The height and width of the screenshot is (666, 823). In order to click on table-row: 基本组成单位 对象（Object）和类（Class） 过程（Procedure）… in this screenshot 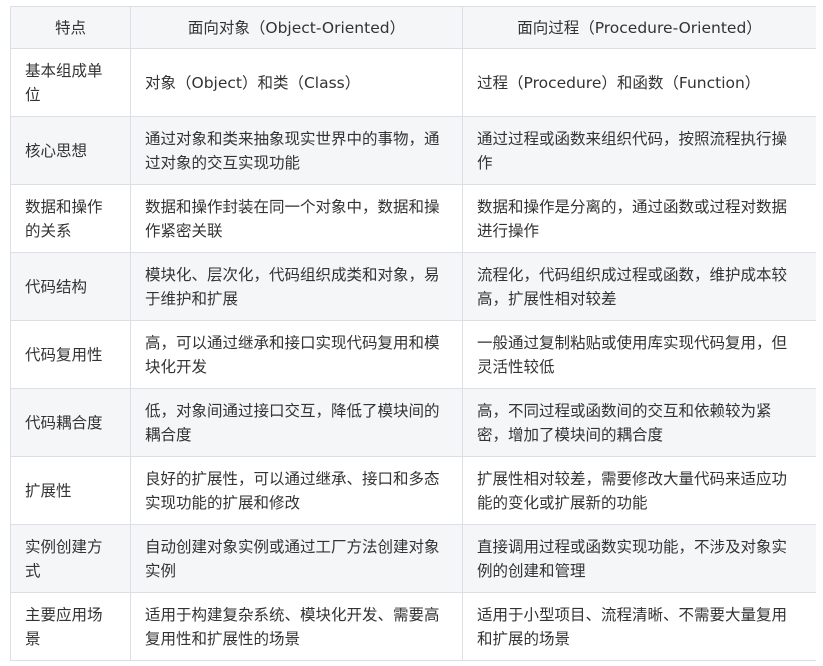, I will do `click(413, 82)`.